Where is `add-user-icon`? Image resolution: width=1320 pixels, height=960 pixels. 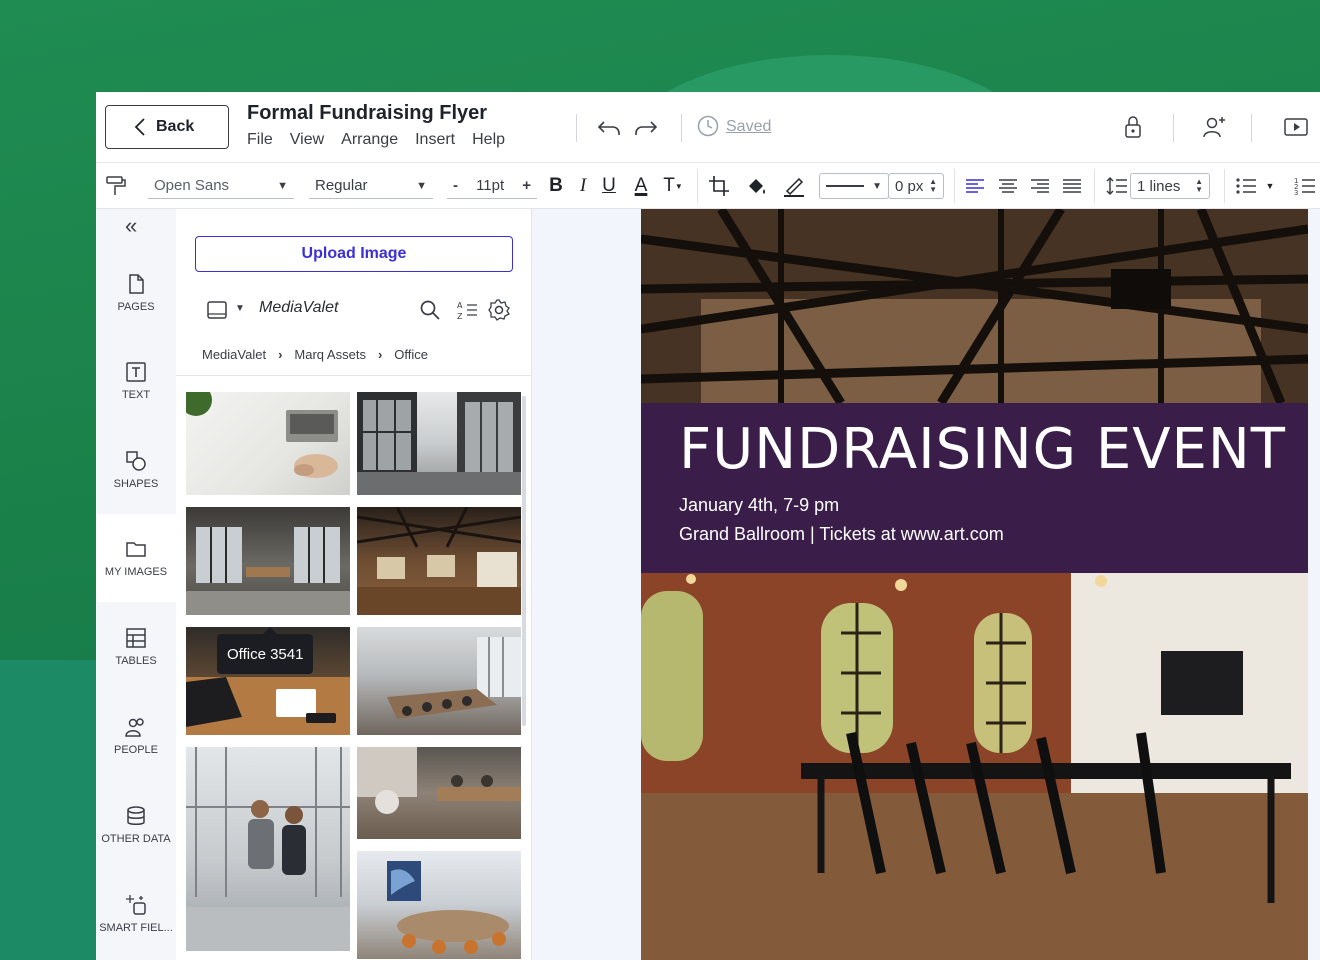 add-user-icon is located at coordinates (1214, 127).